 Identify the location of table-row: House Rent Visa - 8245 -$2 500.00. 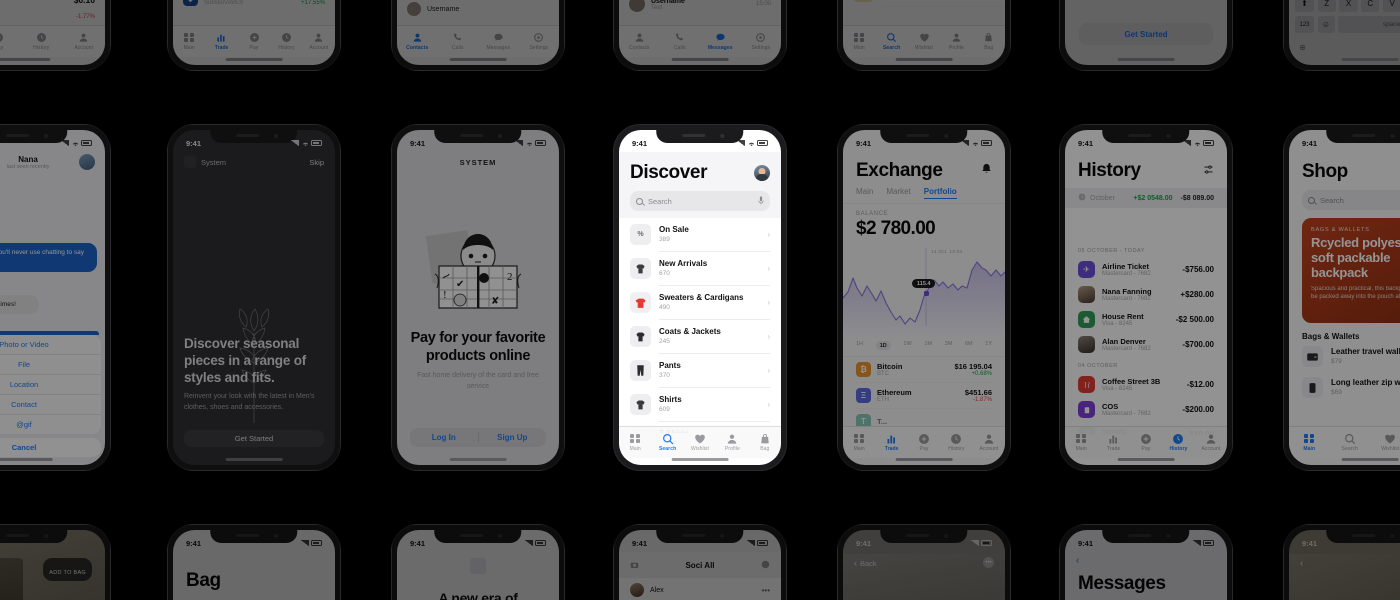
(1146, 319).